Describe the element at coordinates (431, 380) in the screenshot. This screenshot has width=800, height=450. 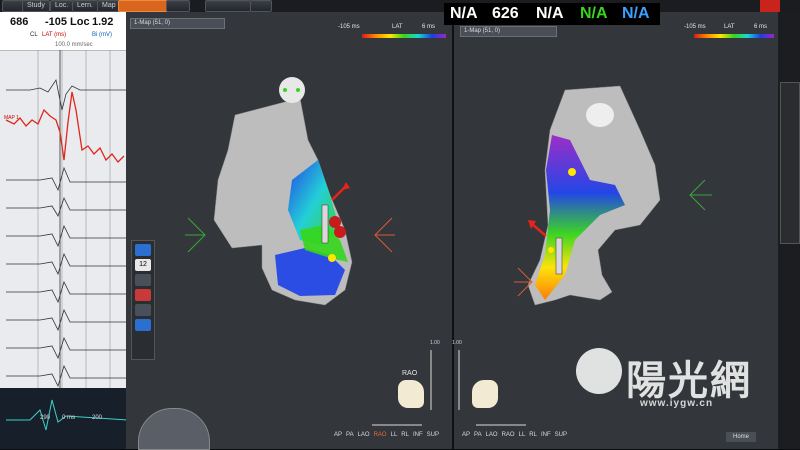
I see `zoom-slider` at that location.